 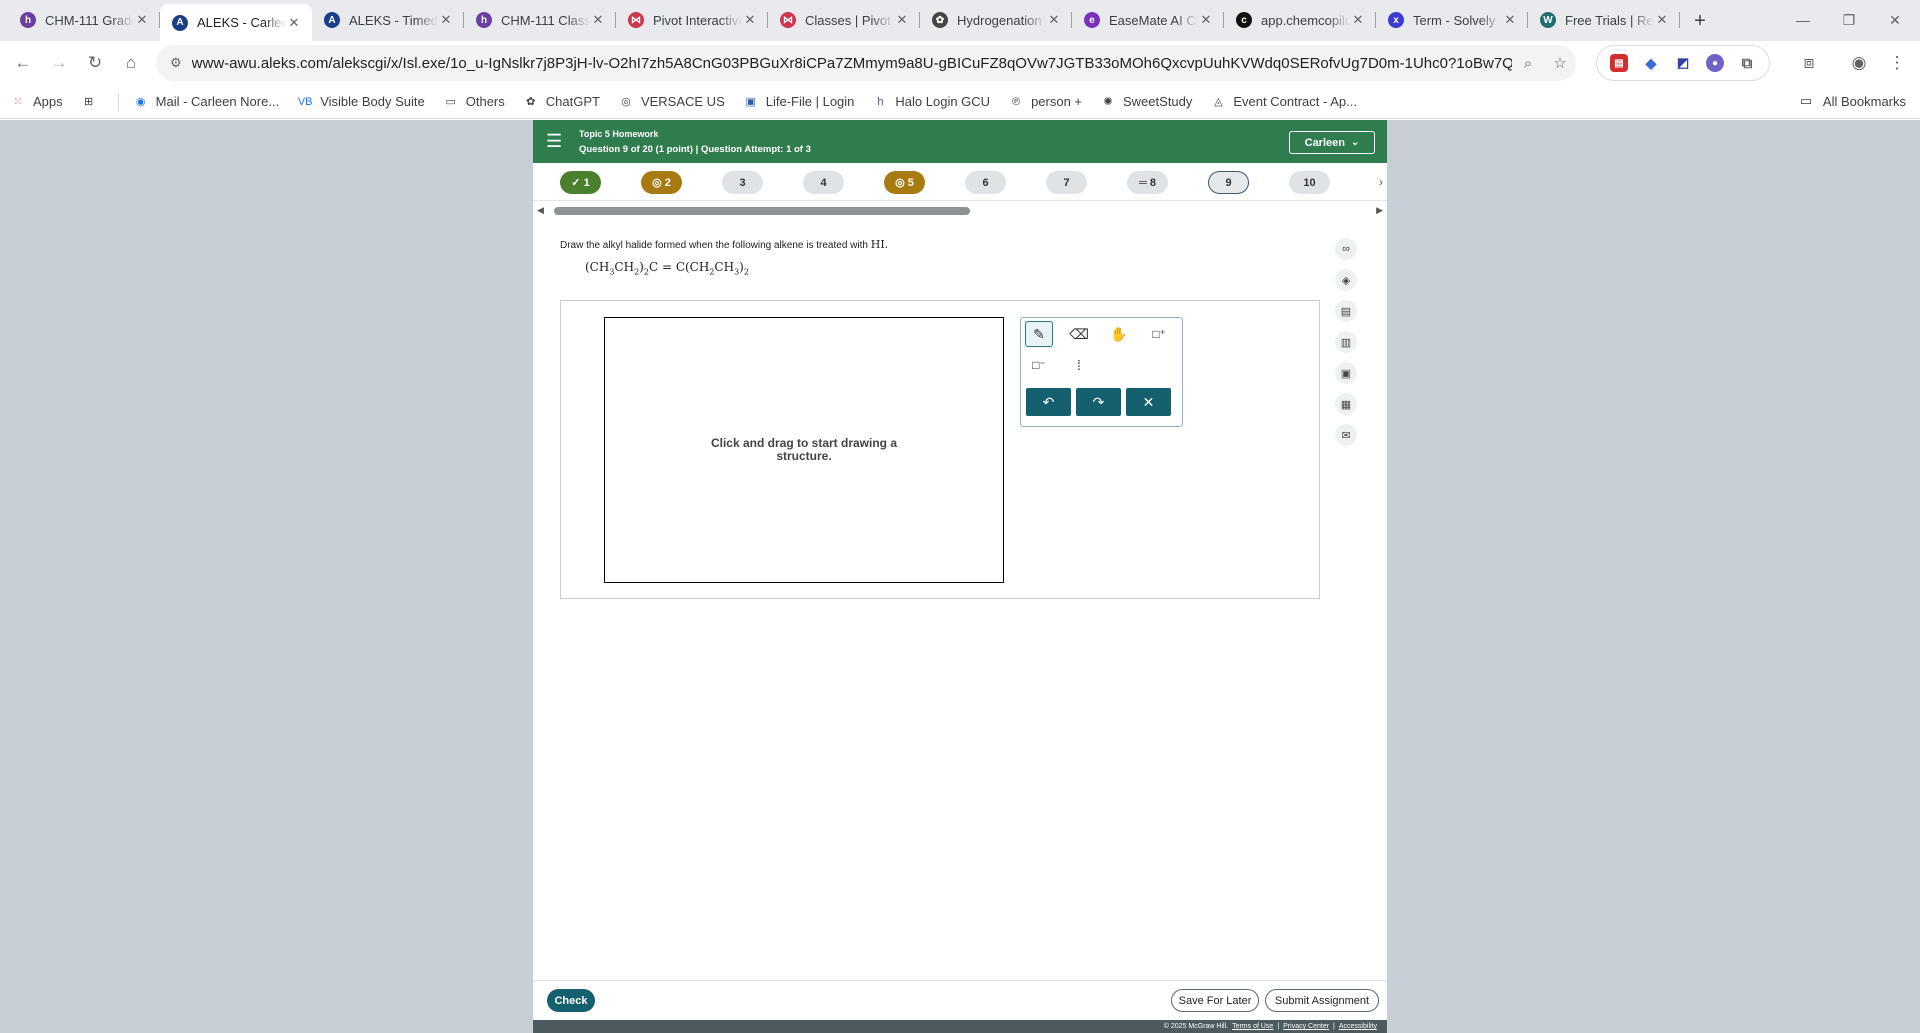 What do you see at coordinates (1700, 21) in the screenshot?
I see `new-tab-button: +` at bounding box center [1700, 21].